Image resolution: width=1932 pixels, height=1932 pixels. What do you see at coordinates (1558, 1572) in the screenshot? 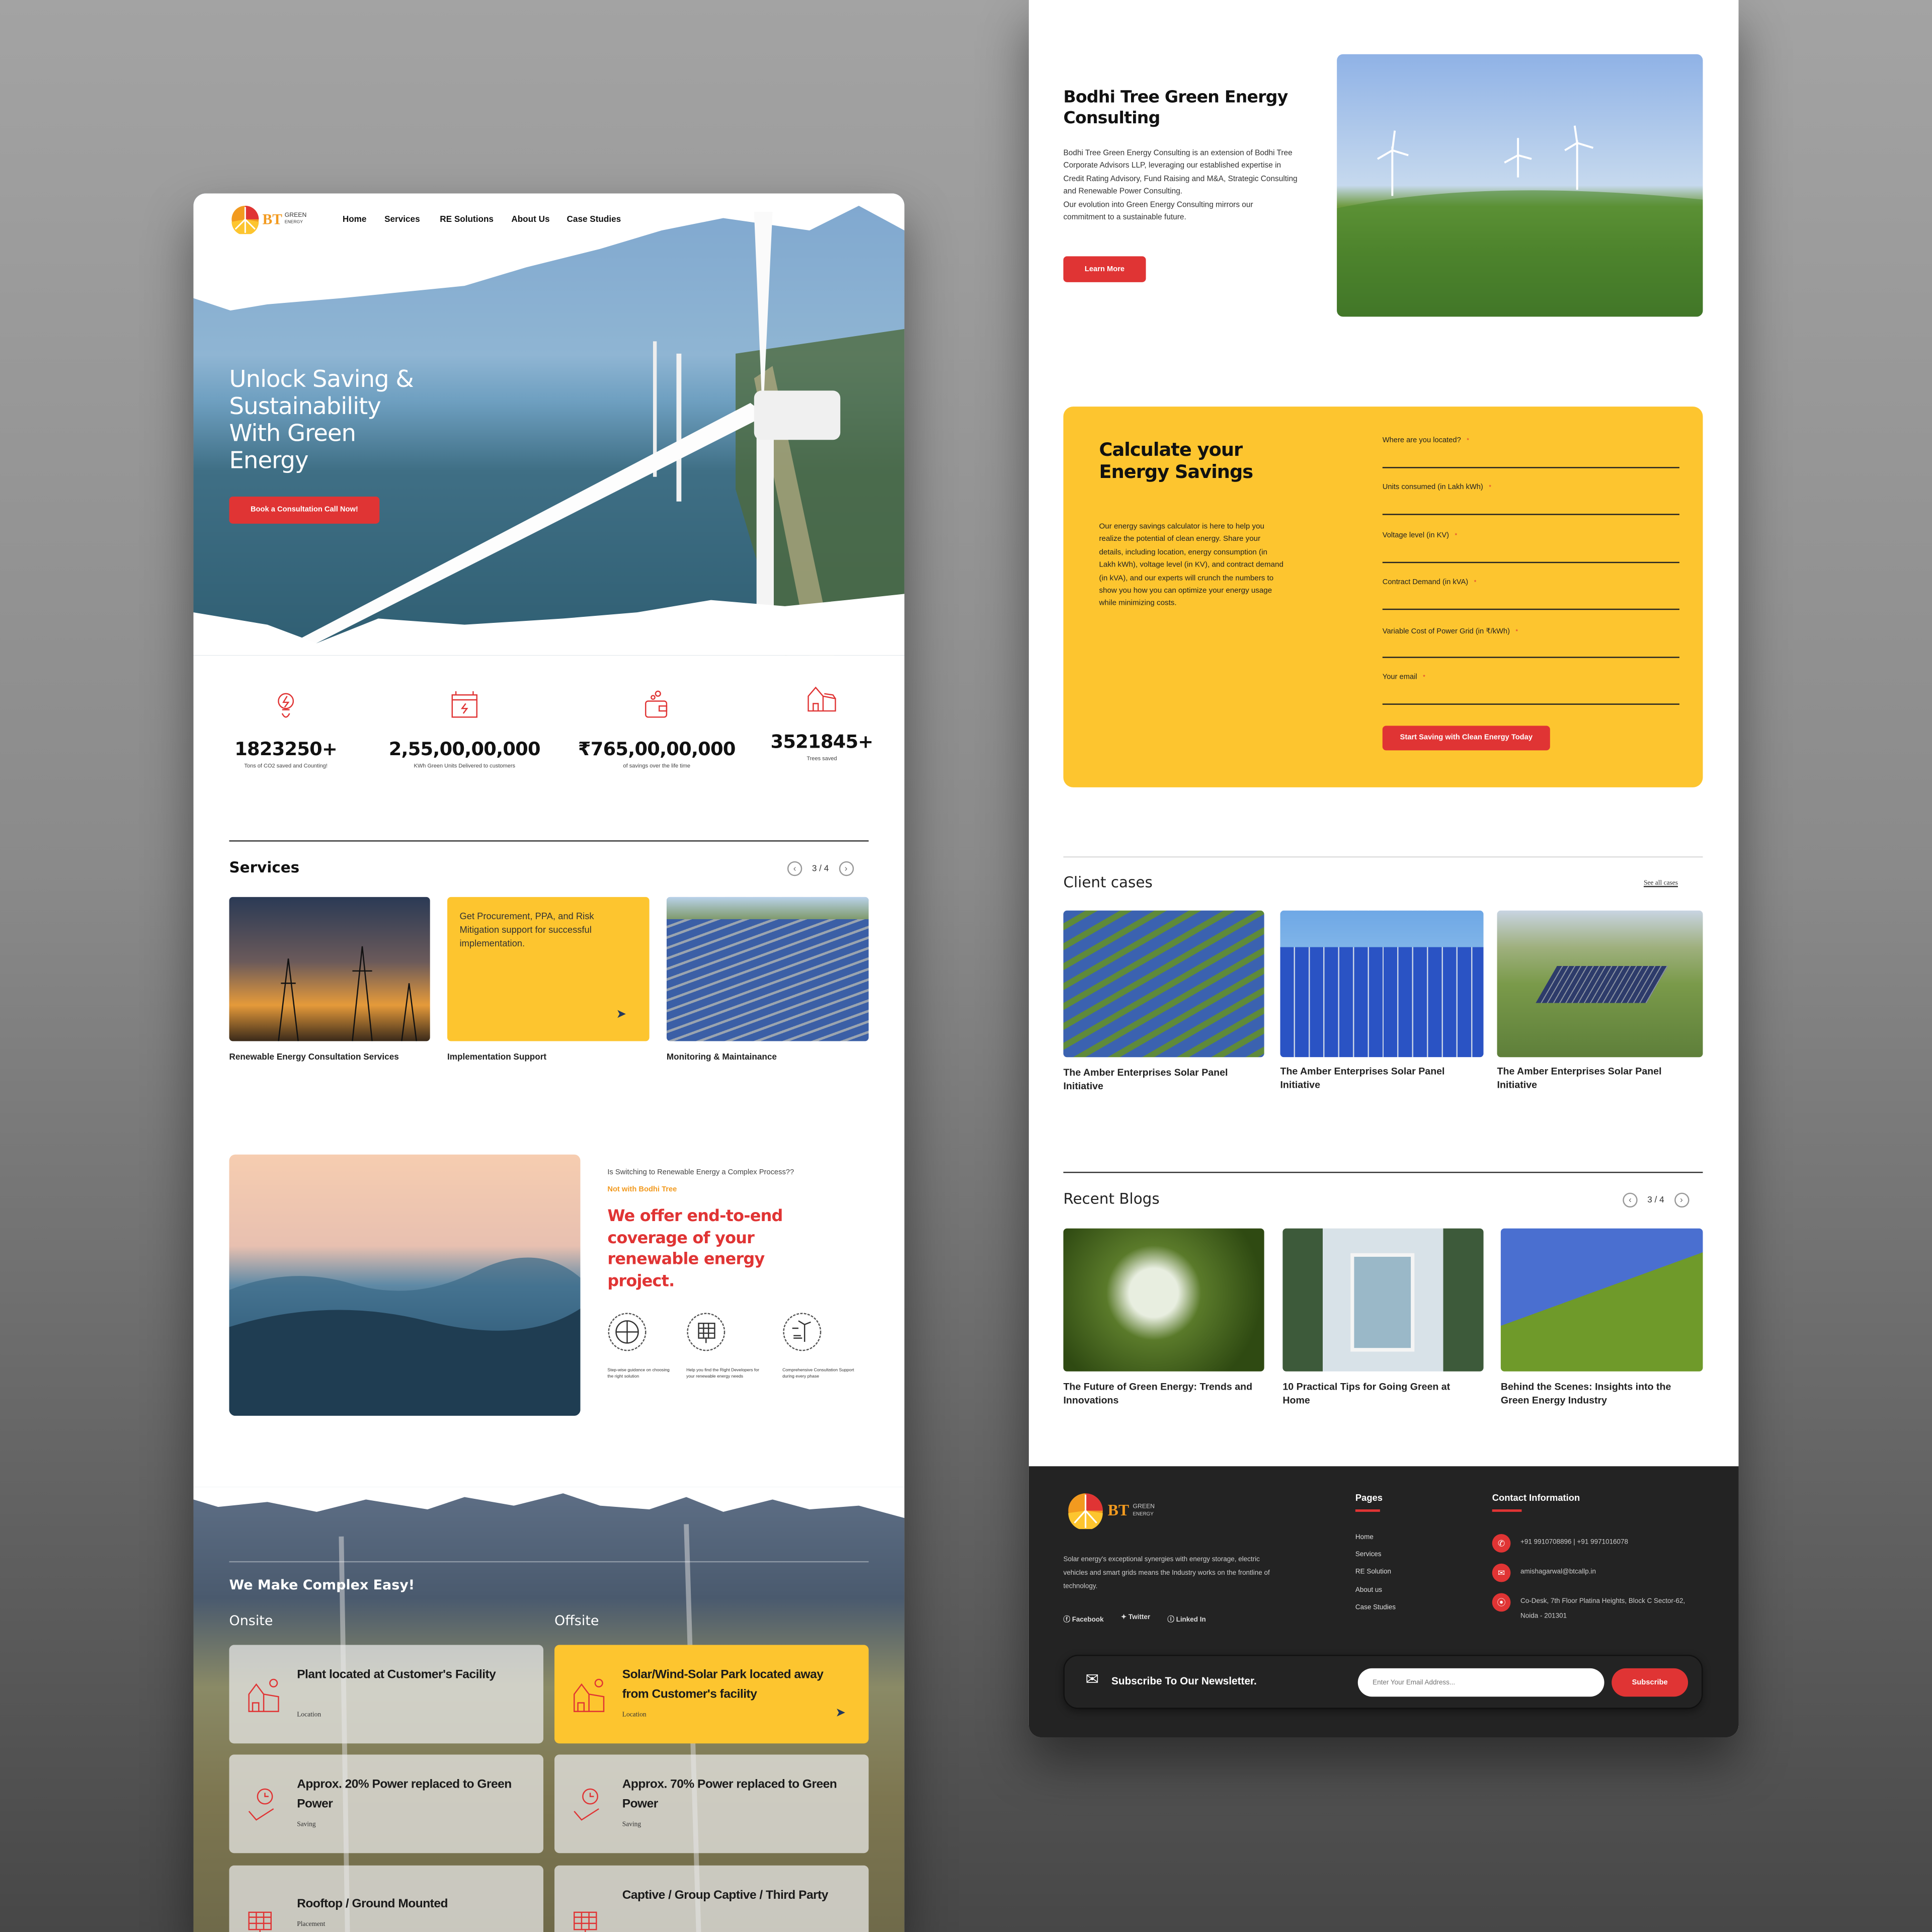
I see `contact-email: amishagarwal@btcallp.in` at bounding box center [1558, 1572].